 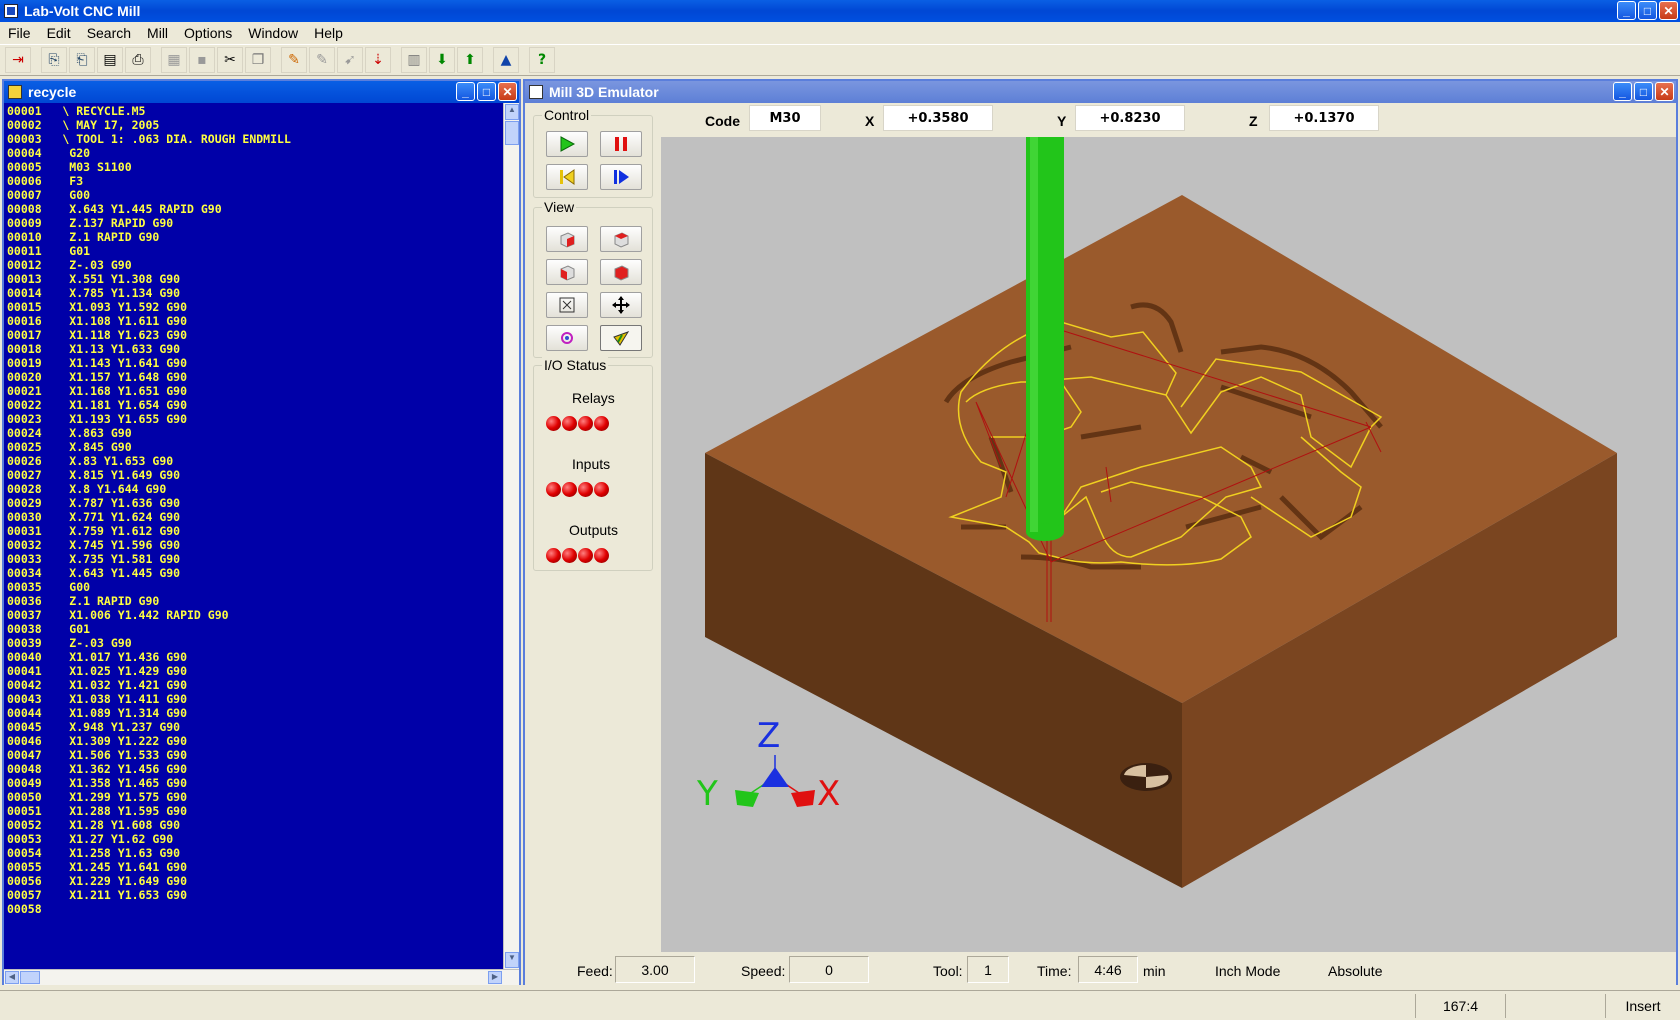 I want to click on code-line: 00053 X1.27 Y1.62 G90, so click(x=255, y=839).